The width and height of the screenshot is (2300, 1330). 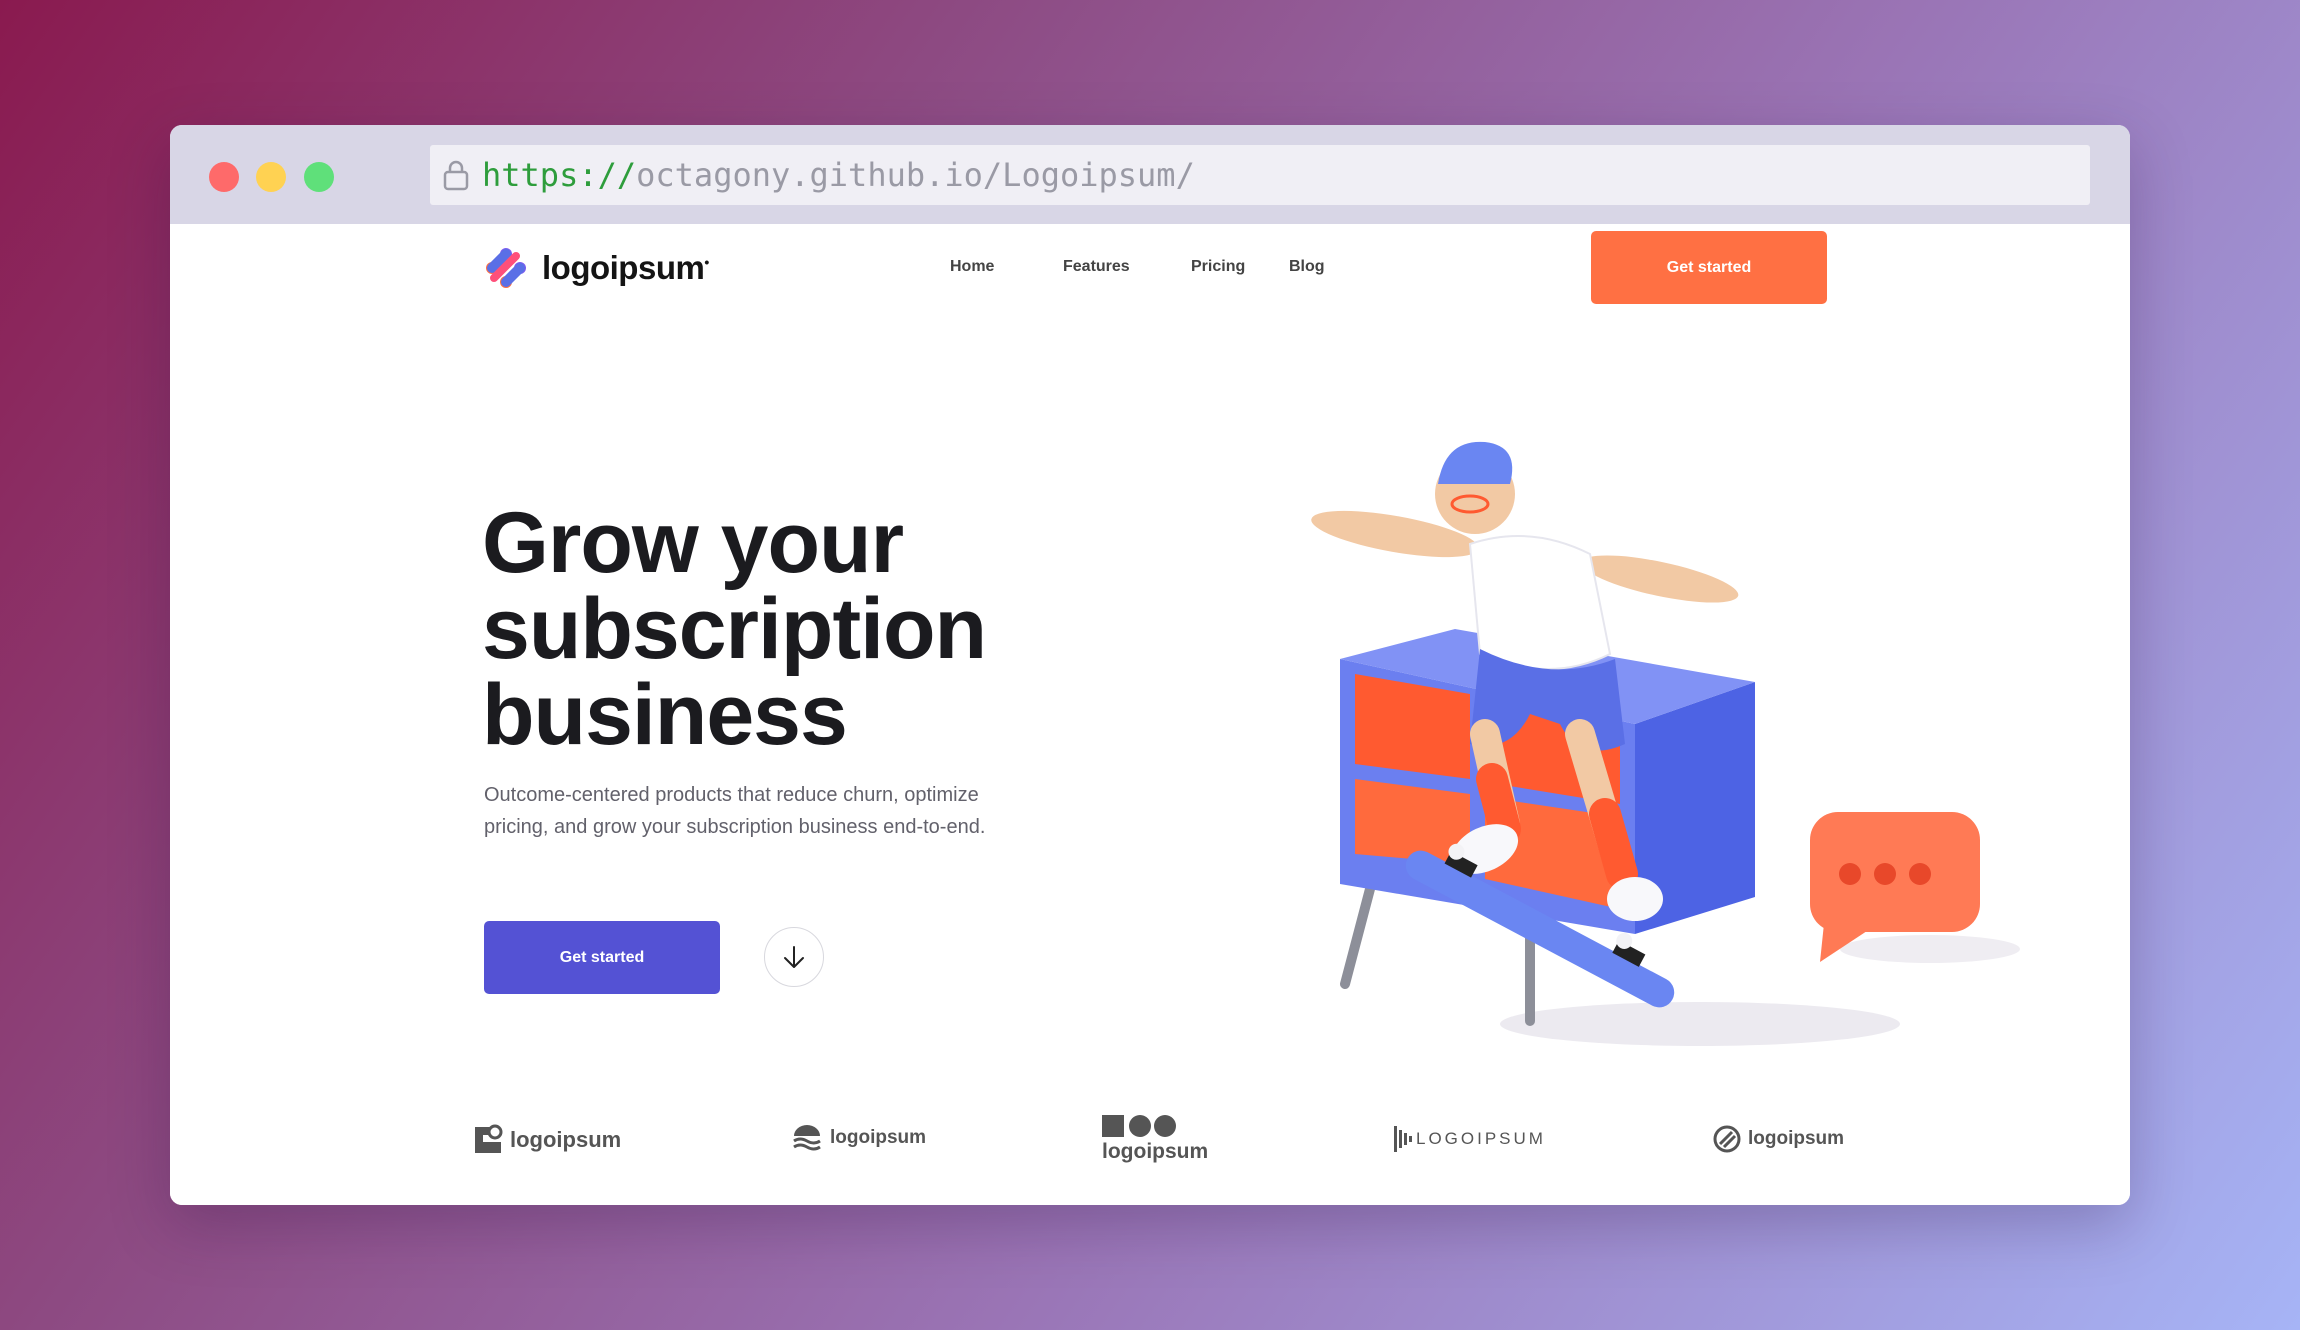 I want to click on shapes-logo-icon, so click(x=1139, y=1126).